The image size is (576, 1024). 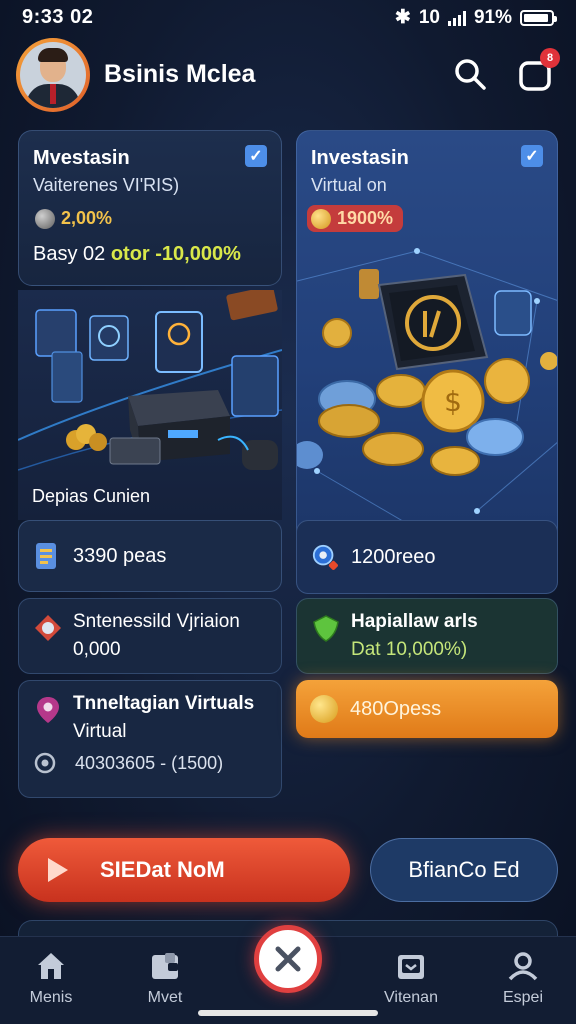 What do you see at coordinates (365, 218) in the screenshot?
I see `rate-value: 1900%` at bounding box center [365, 218].